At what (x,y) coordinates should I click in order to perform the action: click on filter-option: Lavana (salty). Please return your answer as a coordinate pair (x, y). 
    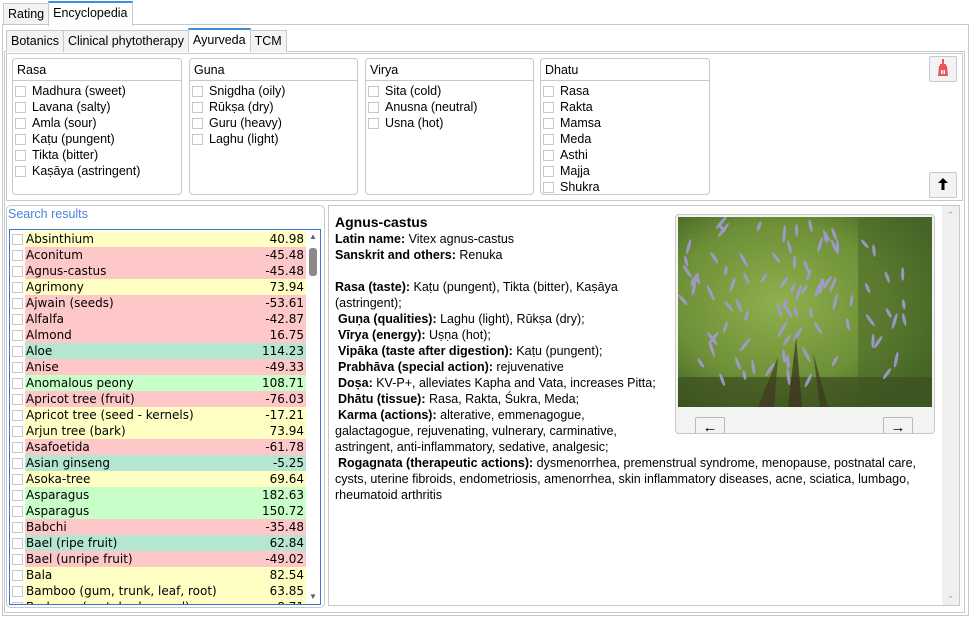
    Looking at the image, I should click on (97, 107).